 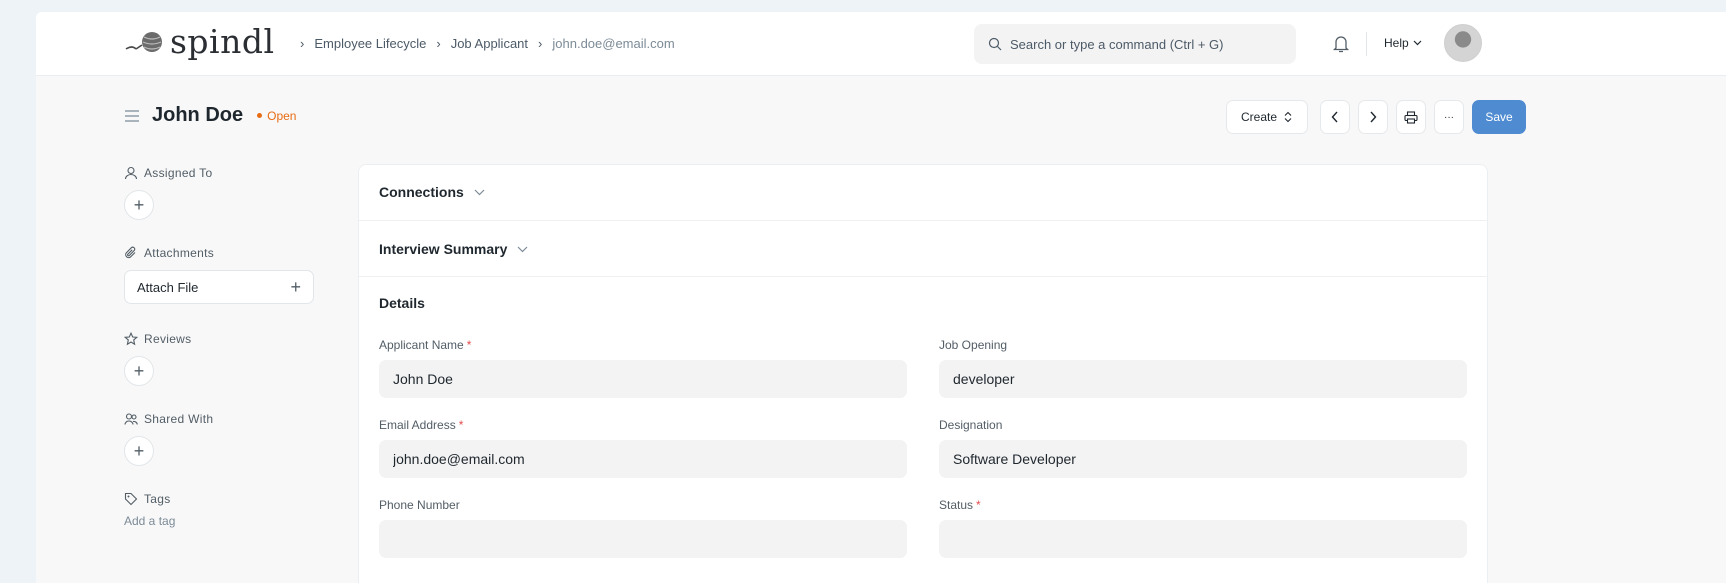 What do you see at coordinates (146, 42) in the screenshot?
I see `spindle-logo-icon` at bounding box center [146, 42].